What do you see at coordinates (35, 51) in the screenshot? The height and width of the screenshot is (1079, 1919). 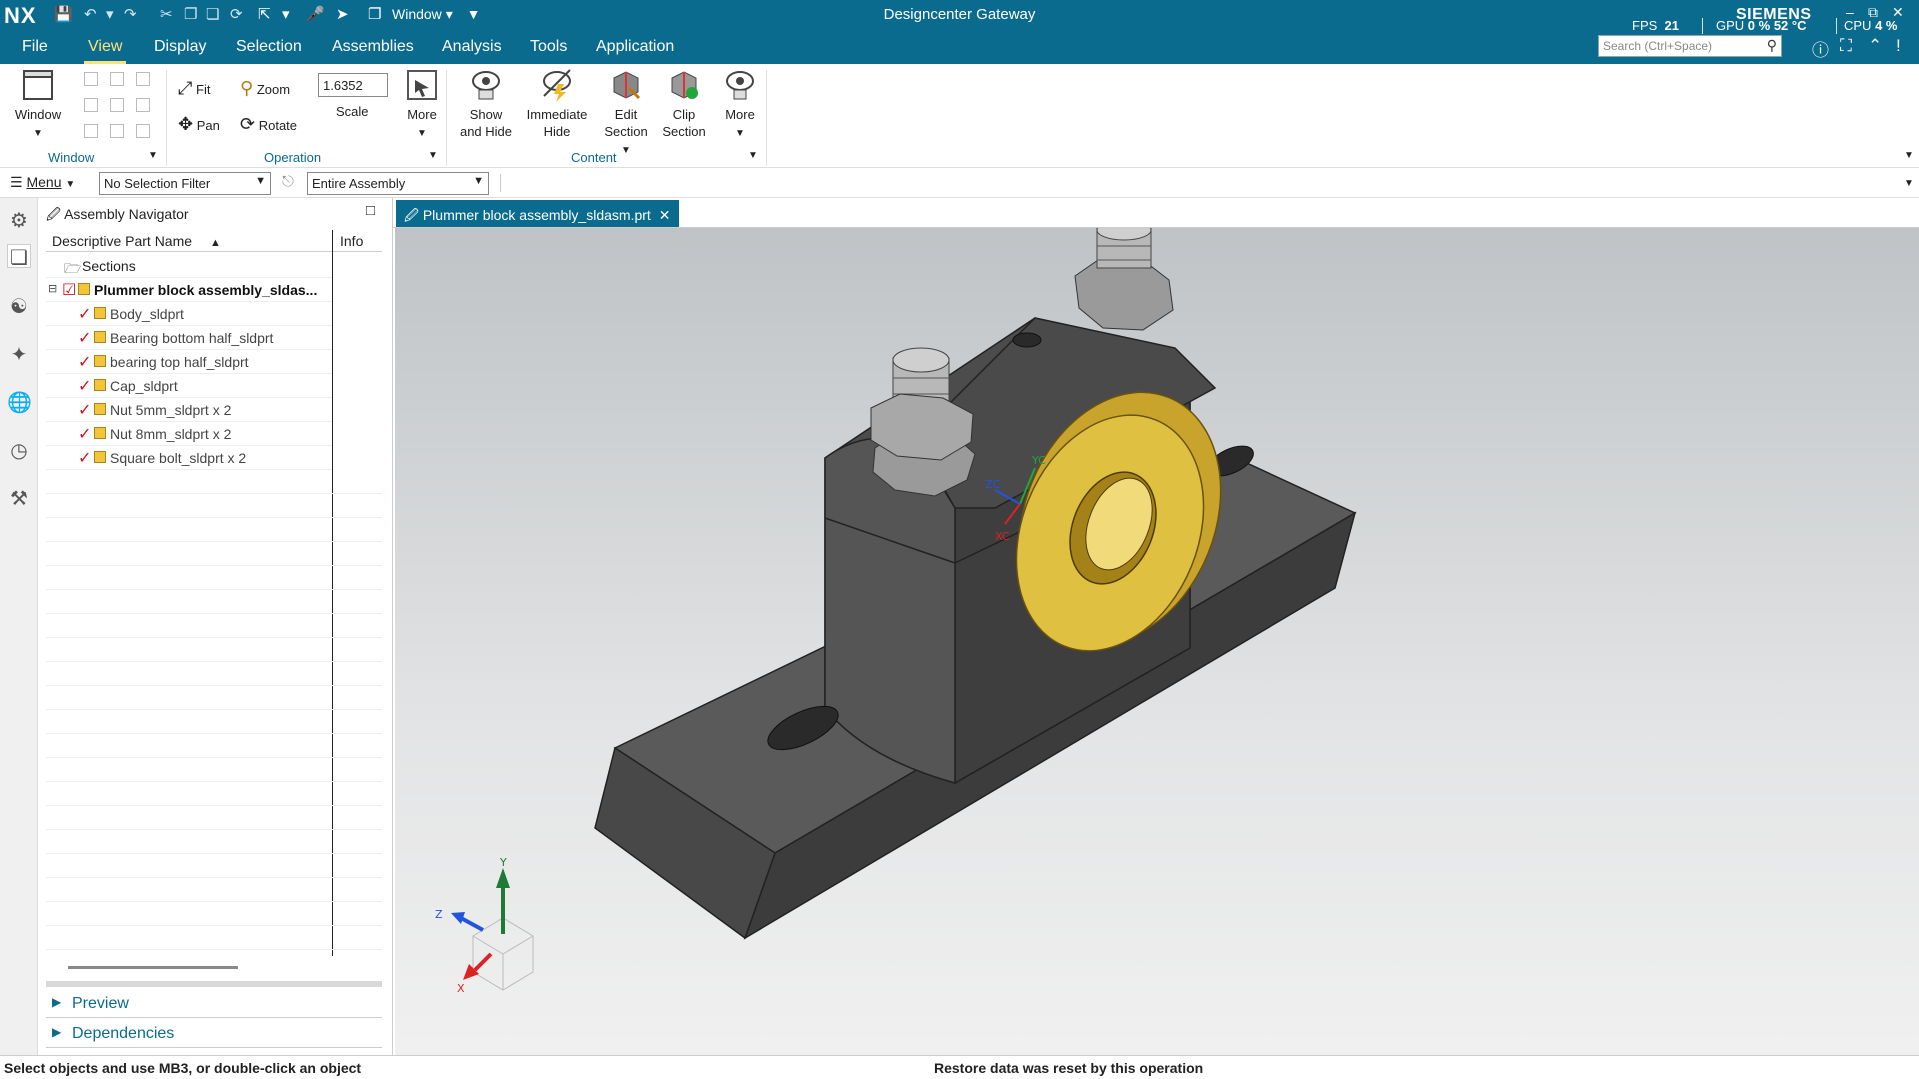 I see `tab-file: File` at bounding box center [35, 51].